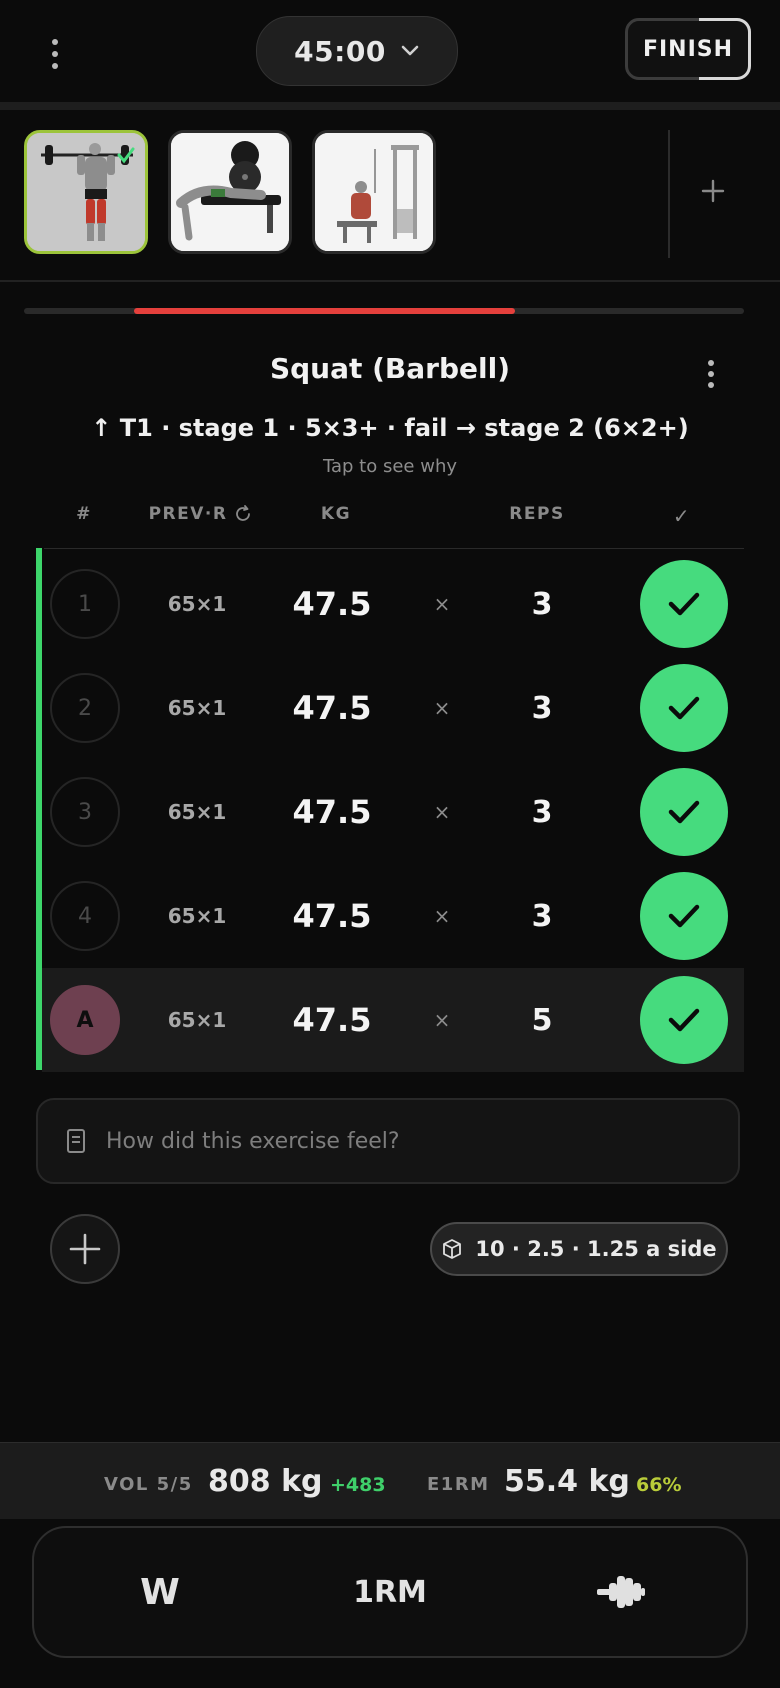 This screenshot has width=780, height=1688. What do you see at coordinates (336, 514) in the screenshot?
I see `col-header-kg: KG` at bounding box center [336, 514].